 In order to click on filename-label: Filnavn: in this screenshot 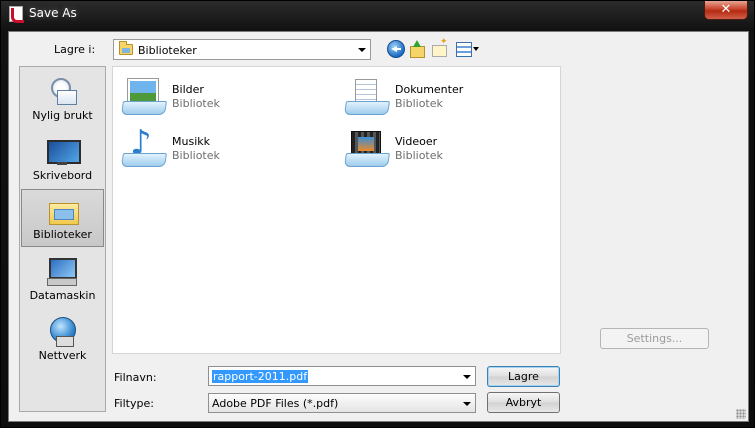, I will do `click(135, 377)`.